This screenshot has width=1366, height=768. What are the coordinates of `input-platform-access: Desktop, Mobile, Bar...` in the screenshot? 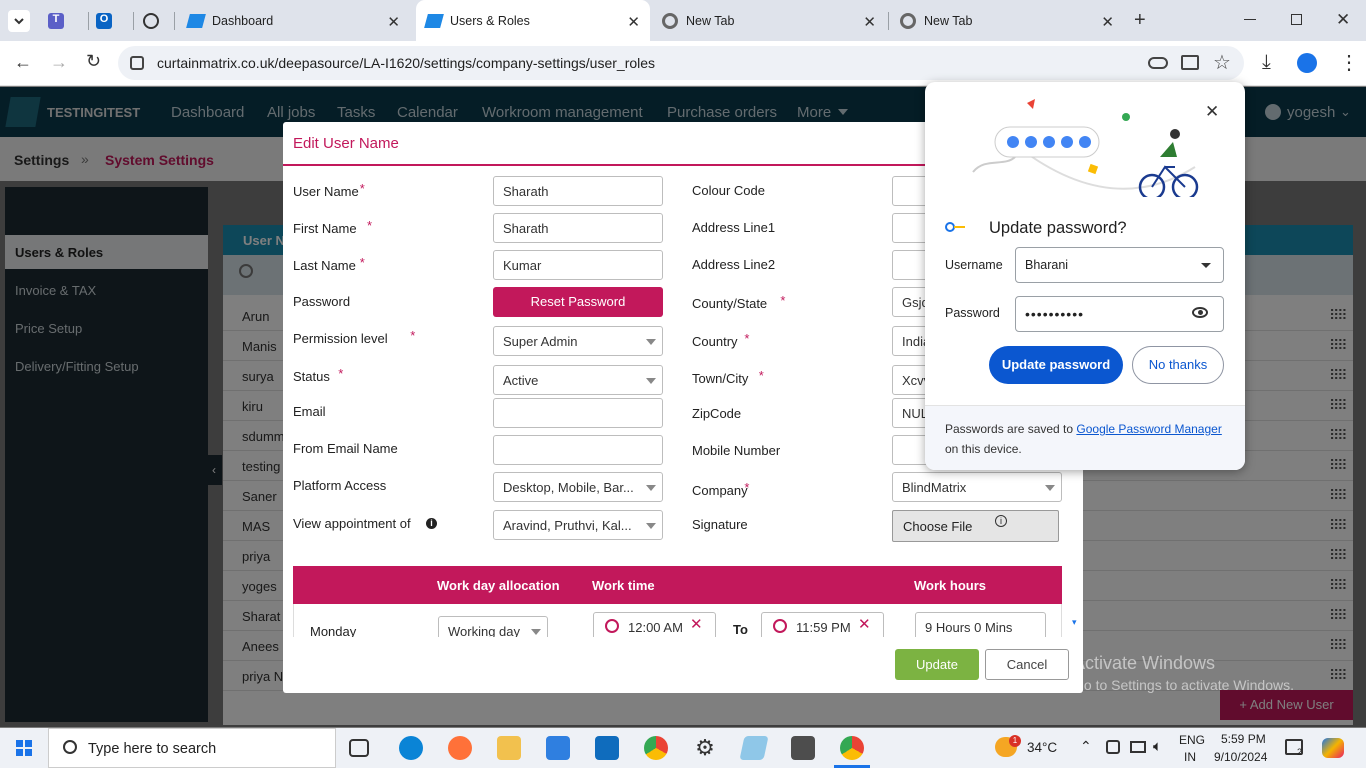 It's located at (578, 487).